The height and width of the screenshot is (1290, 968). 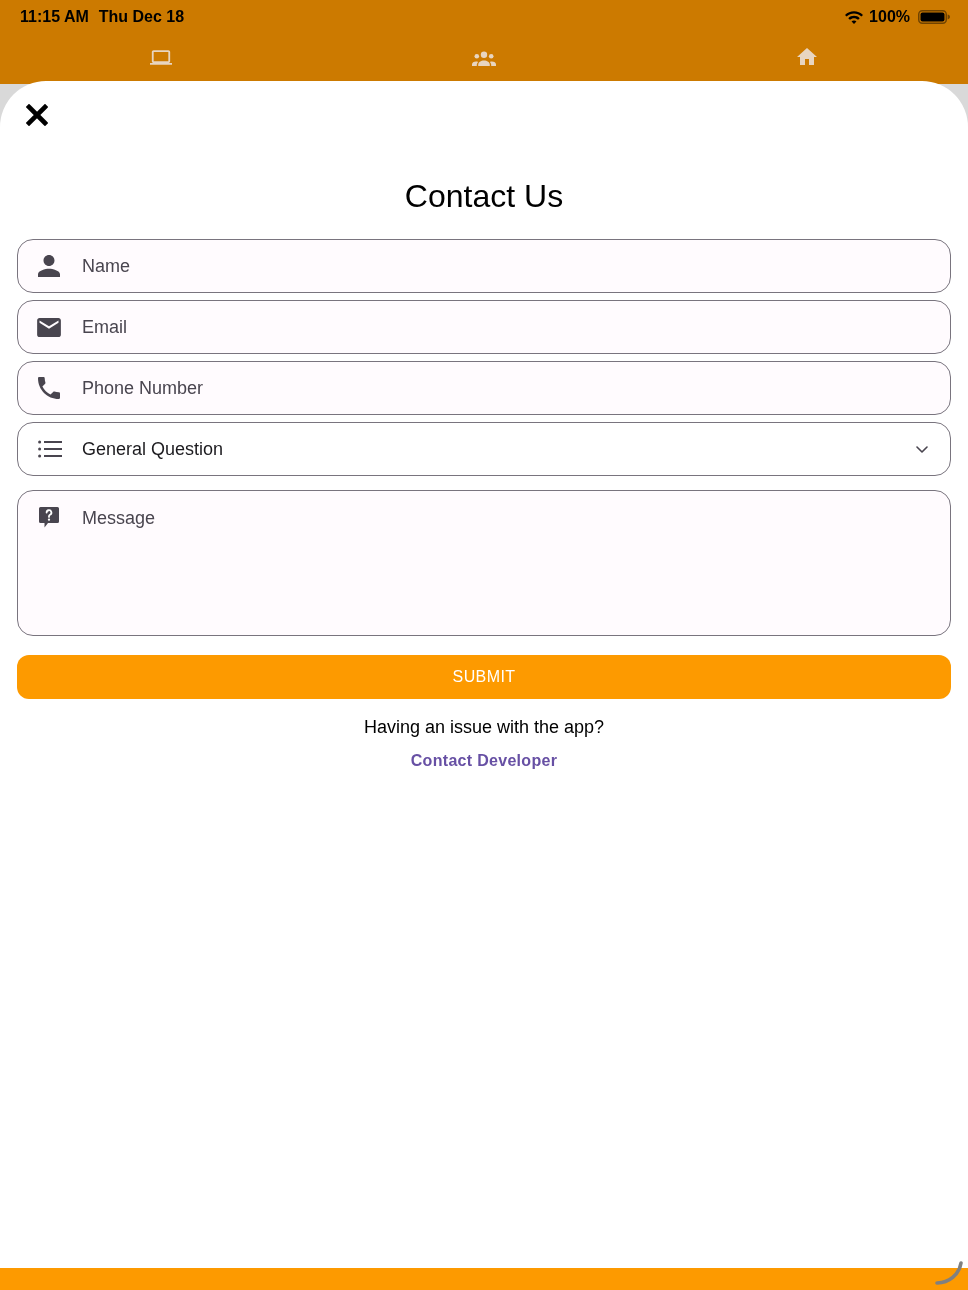 What do you see at coordinates (484, 327) in the screenshot?
I see `email-field: Email` at bounding box center [484, 327].